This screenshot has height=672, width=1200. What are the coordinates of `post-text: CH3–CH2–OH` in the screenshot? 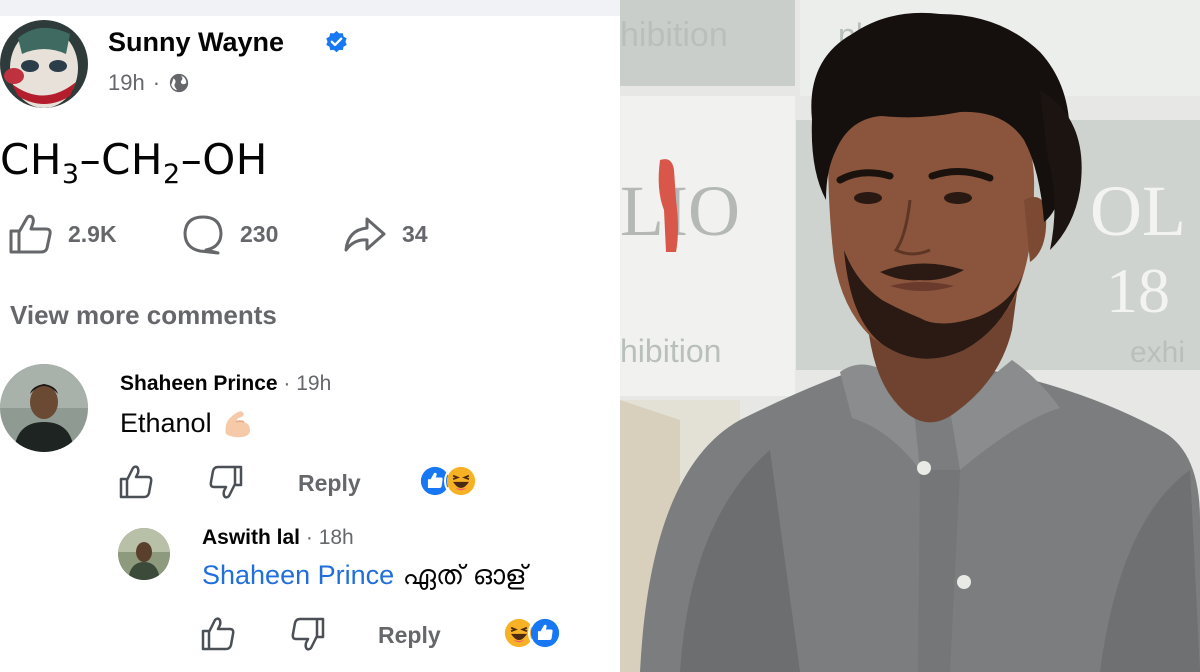 It's located at (134, 162).